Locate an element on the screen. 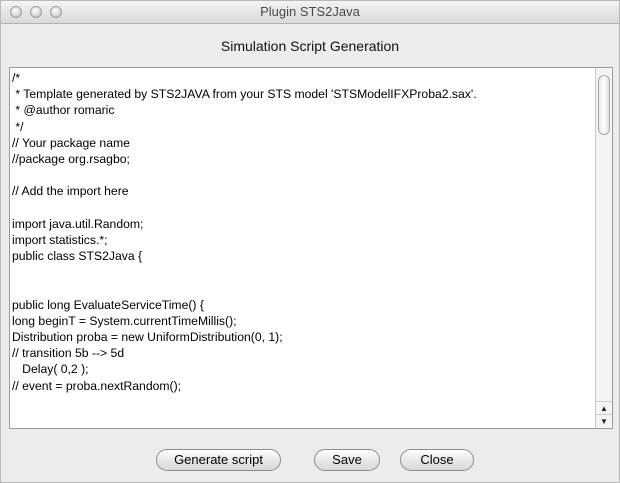  scroll-down-arrow-icon: ▼ is located at coordinates (604, 420).